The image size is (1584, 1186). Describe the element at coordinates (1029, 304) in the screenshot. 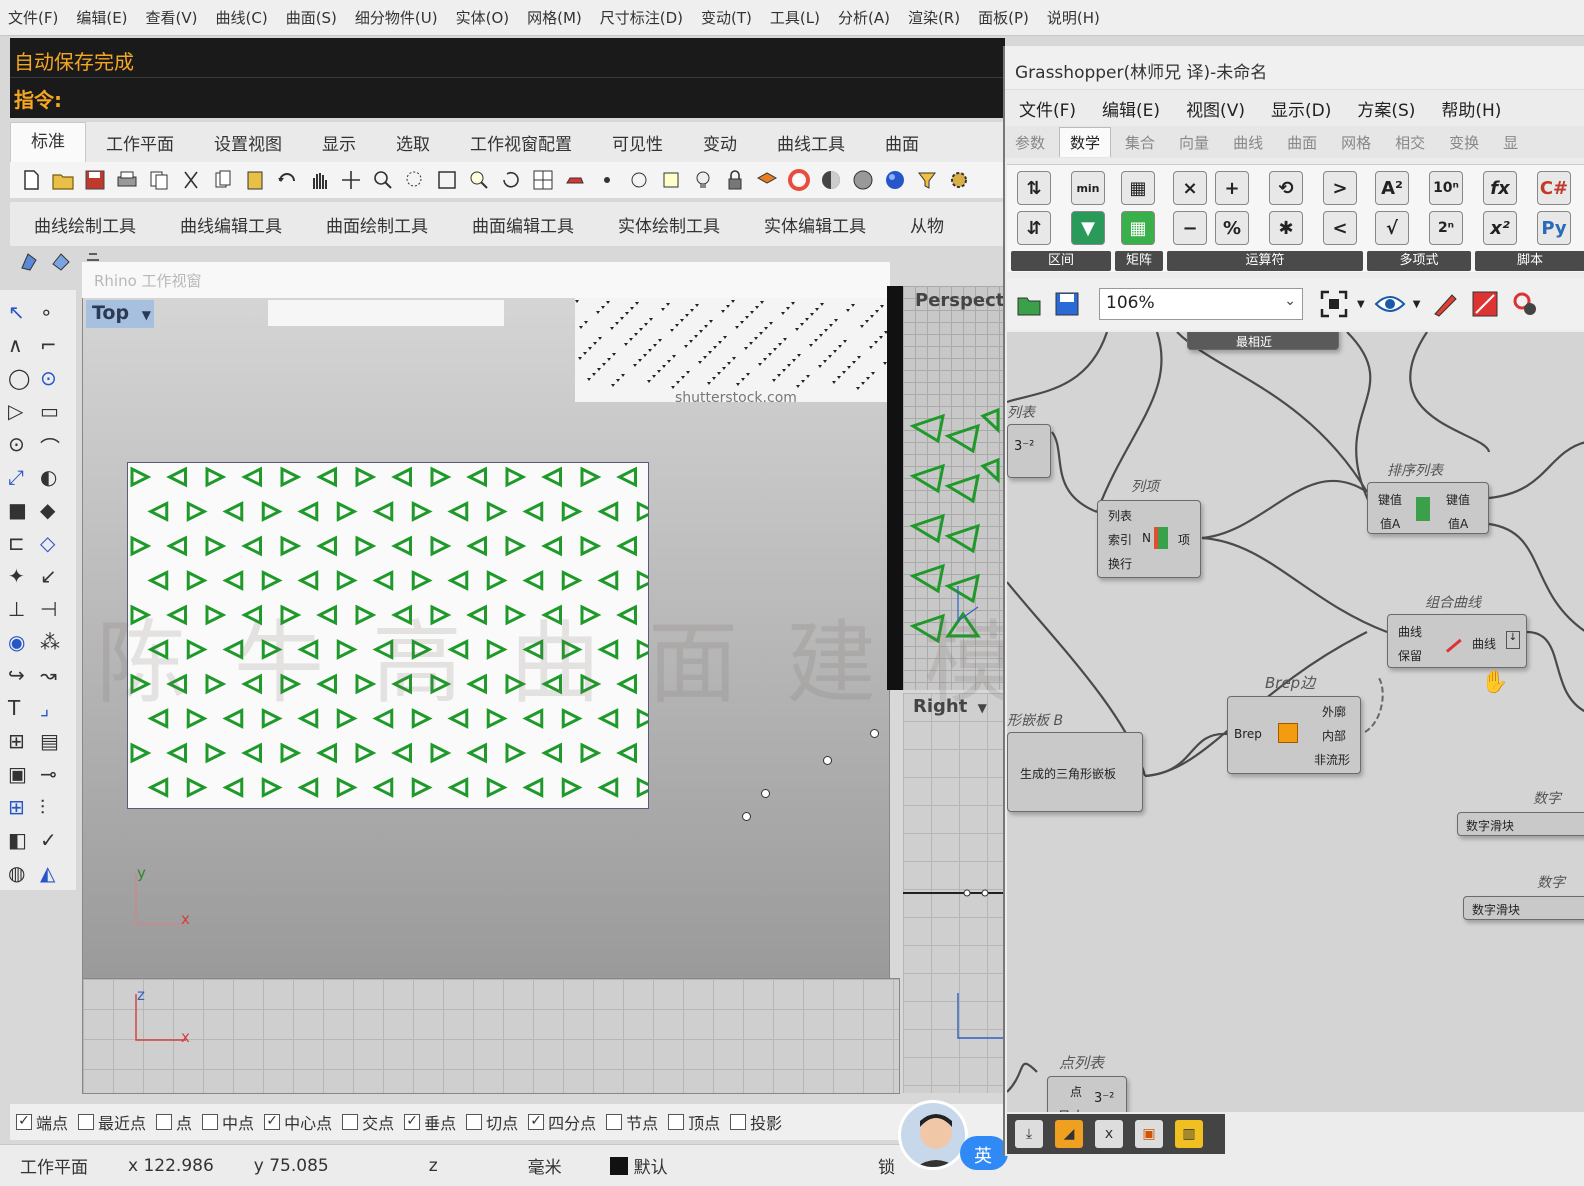

I see `open-document-icon` at that location.